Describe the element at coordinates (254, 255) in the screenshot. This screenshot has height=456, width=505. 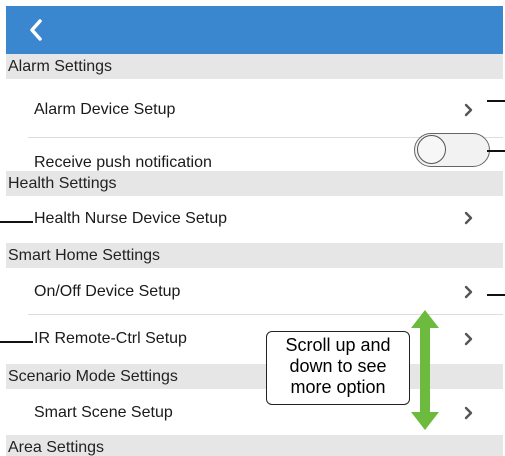
I see `section-header-smart-home: Smart Home Settings` at that location.